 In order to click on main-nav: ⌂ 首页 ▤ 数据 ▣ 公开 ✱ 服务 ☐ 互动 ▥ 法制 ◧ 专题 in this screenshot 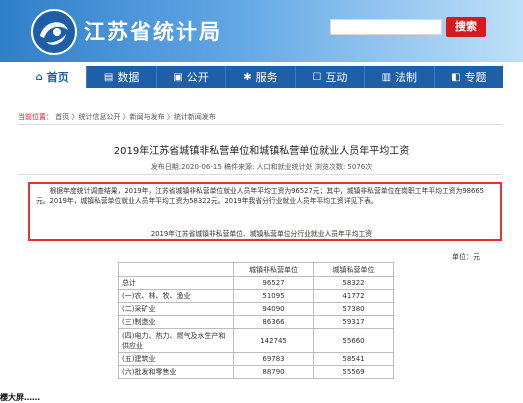, I will do `click(260, 77)`.